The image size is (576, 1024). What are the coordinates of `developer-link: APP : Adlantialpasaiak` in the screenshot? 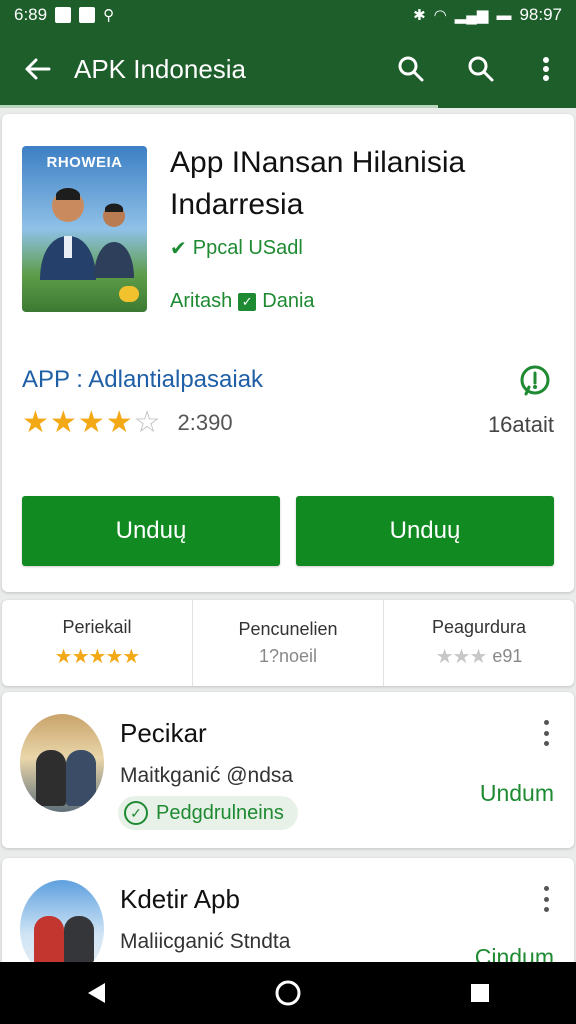 It's located at (142, 380).